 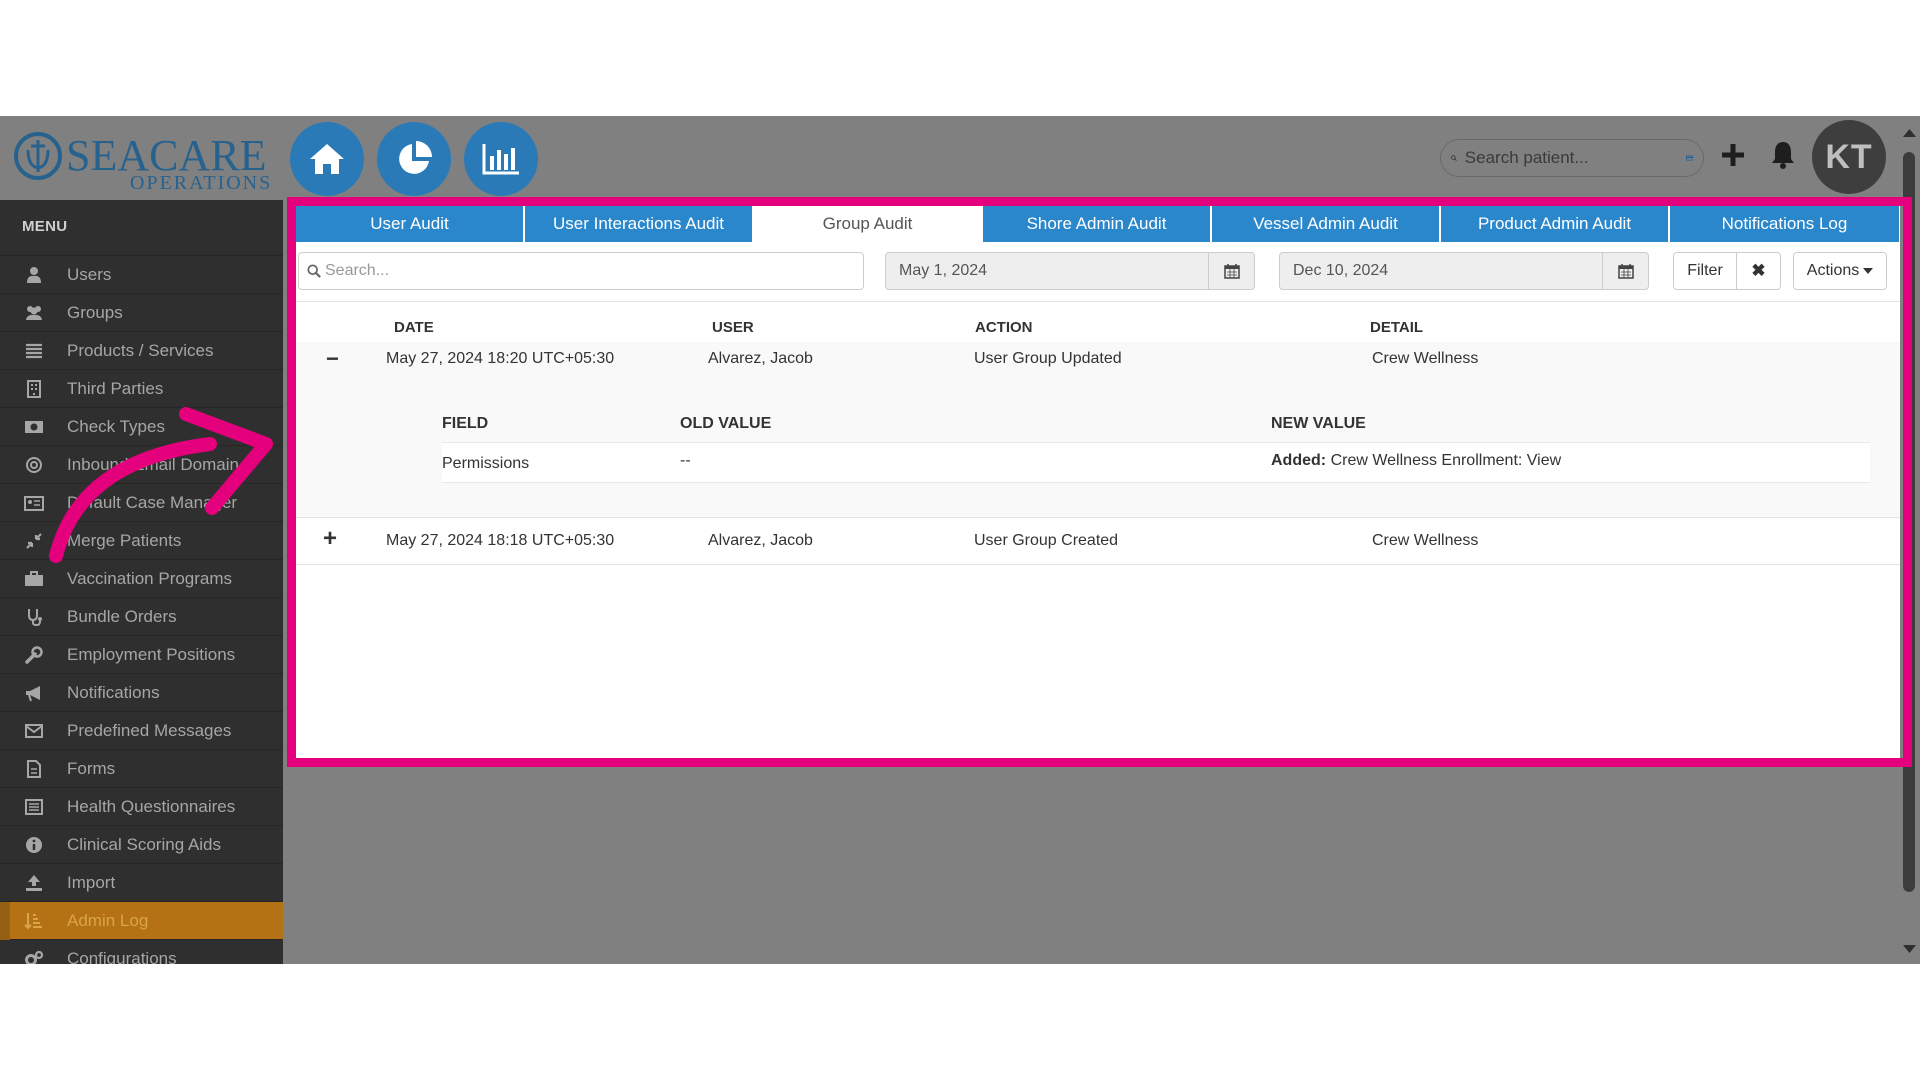 I want to click on sidebar-item-clinical-scoring-aids: Clinical Scoring Aids, so click(x=141, y=845).